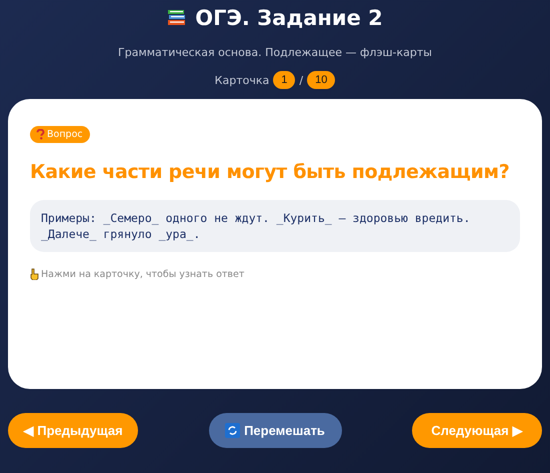 The width and height of the screenshot is (550, 473). Describe the element at coordinates (40, 134) in the screenshot. I see `question-mark-icon` at that location.